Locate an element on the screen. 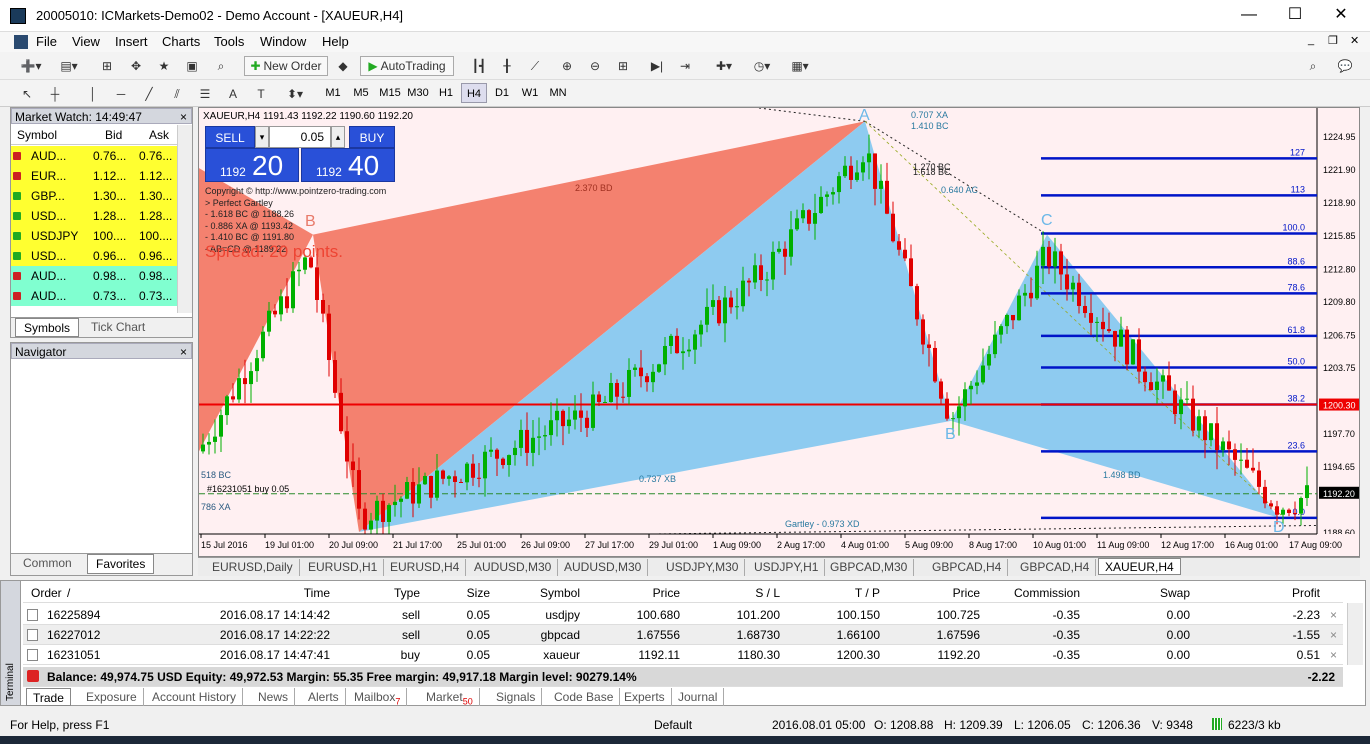  metaeditor-icon: ◆ is located at coordinates (343, 66).